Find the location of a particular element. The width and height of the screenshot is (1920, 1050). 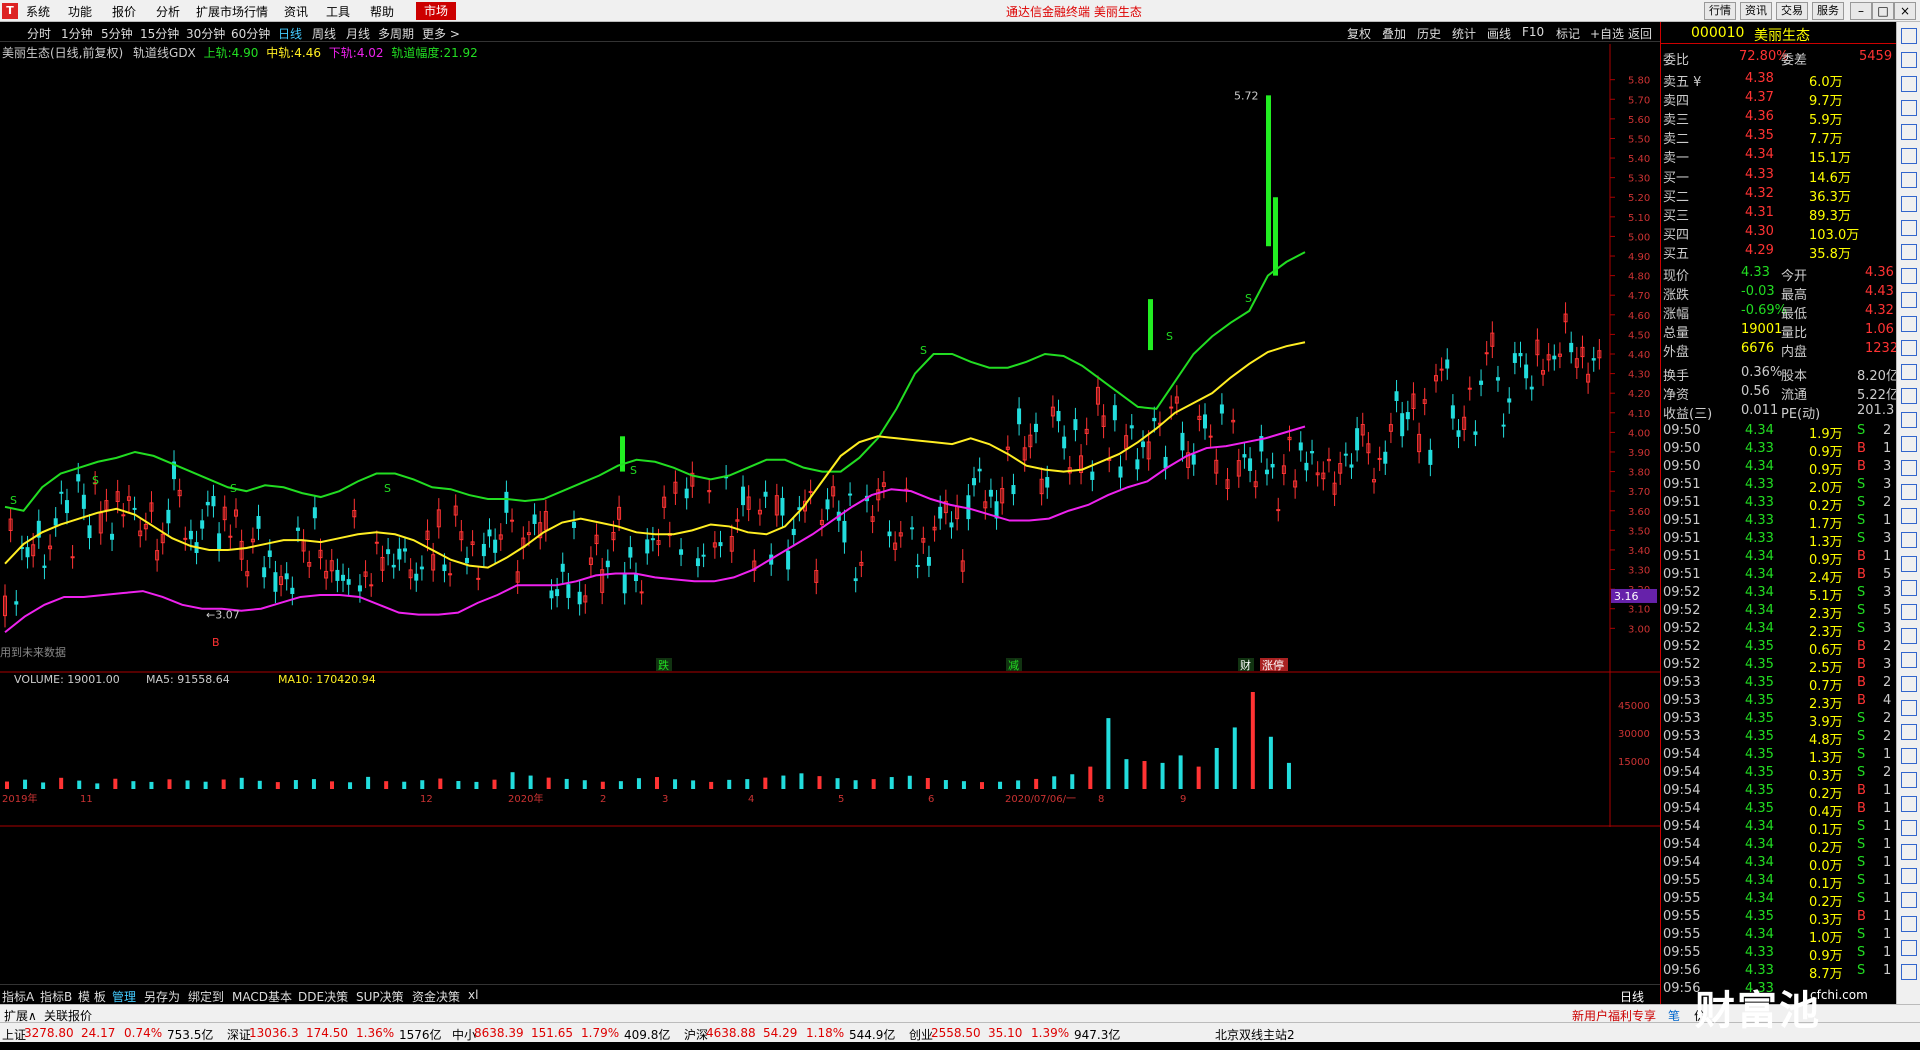

tab-bind: 绑定到 is located at coordinates (206, 996).